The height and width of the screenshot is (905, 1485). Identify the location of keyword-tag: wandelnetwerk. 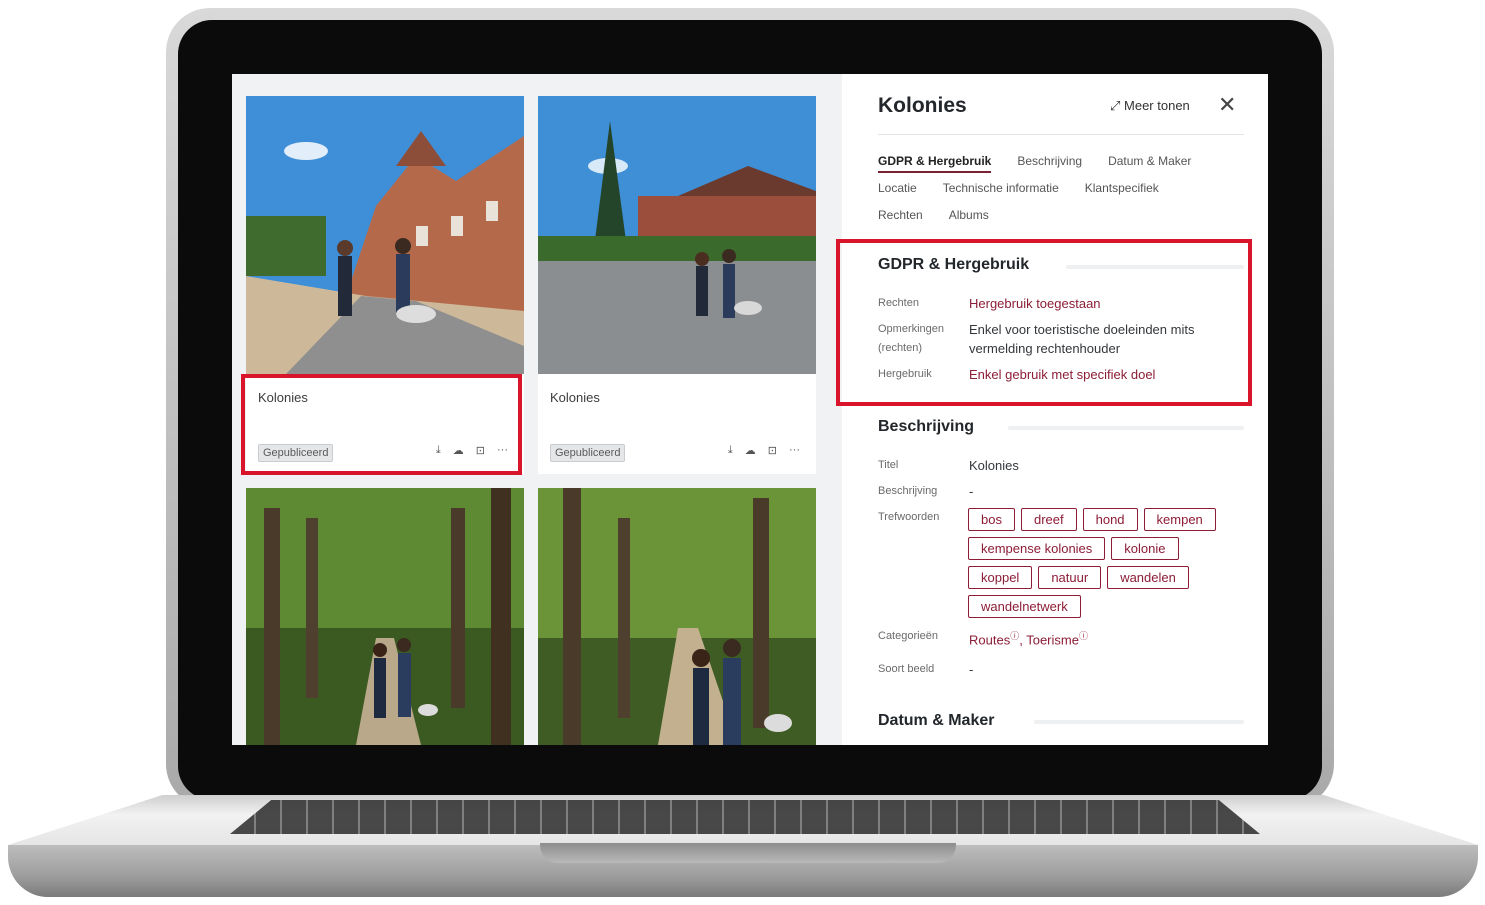
(1024, 606).